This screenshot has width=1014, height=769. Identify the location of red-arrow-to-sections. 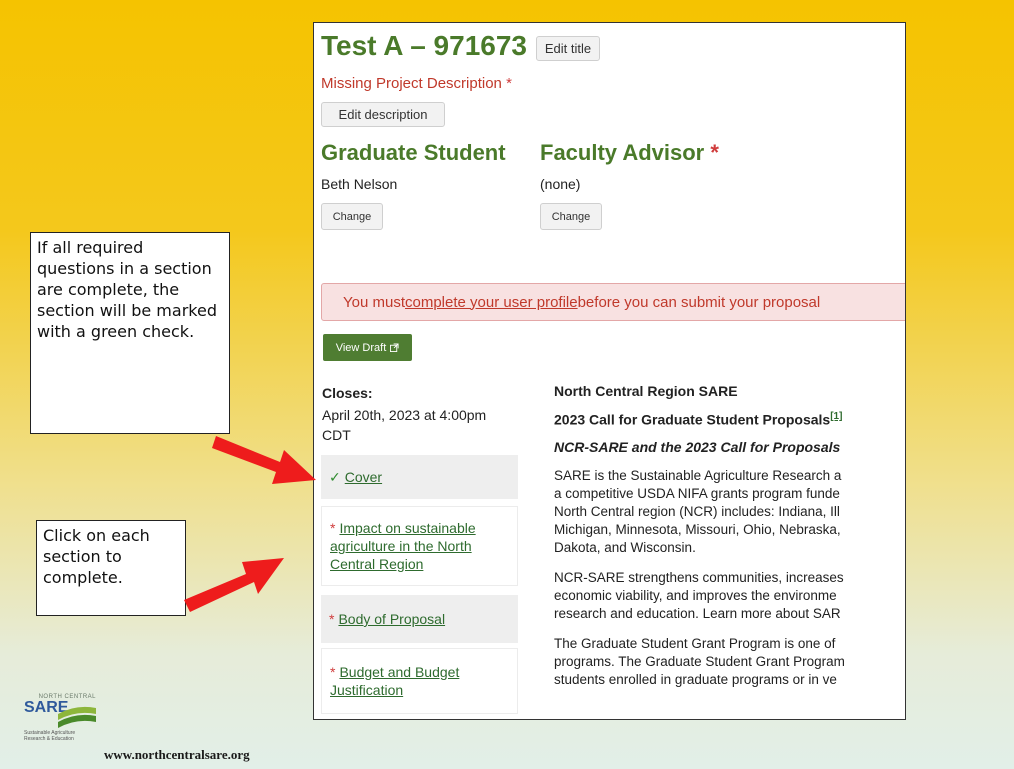
(234, 585).